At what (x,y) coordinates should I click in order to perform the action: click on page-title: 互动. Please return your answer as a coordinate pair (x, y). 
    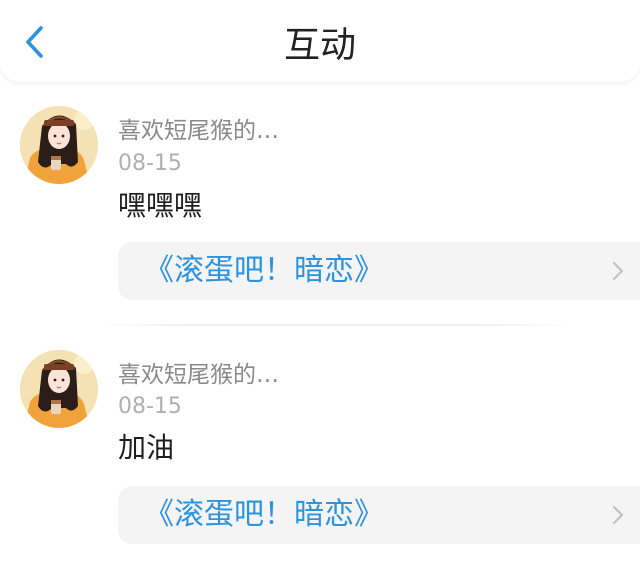
    Looking at the image, I should click on (319, 45).